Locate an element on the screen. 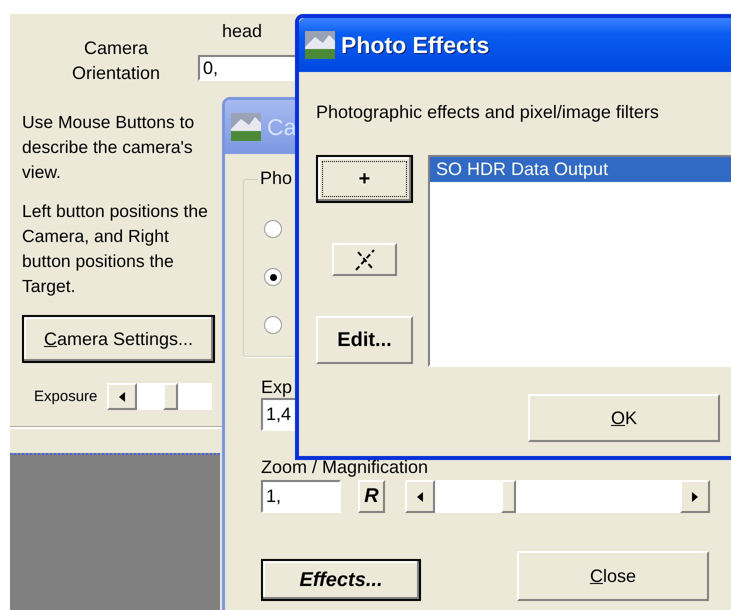 This screenshot has height=610, width=731. exposure-scrollbar is located at coordinates (159, 396).